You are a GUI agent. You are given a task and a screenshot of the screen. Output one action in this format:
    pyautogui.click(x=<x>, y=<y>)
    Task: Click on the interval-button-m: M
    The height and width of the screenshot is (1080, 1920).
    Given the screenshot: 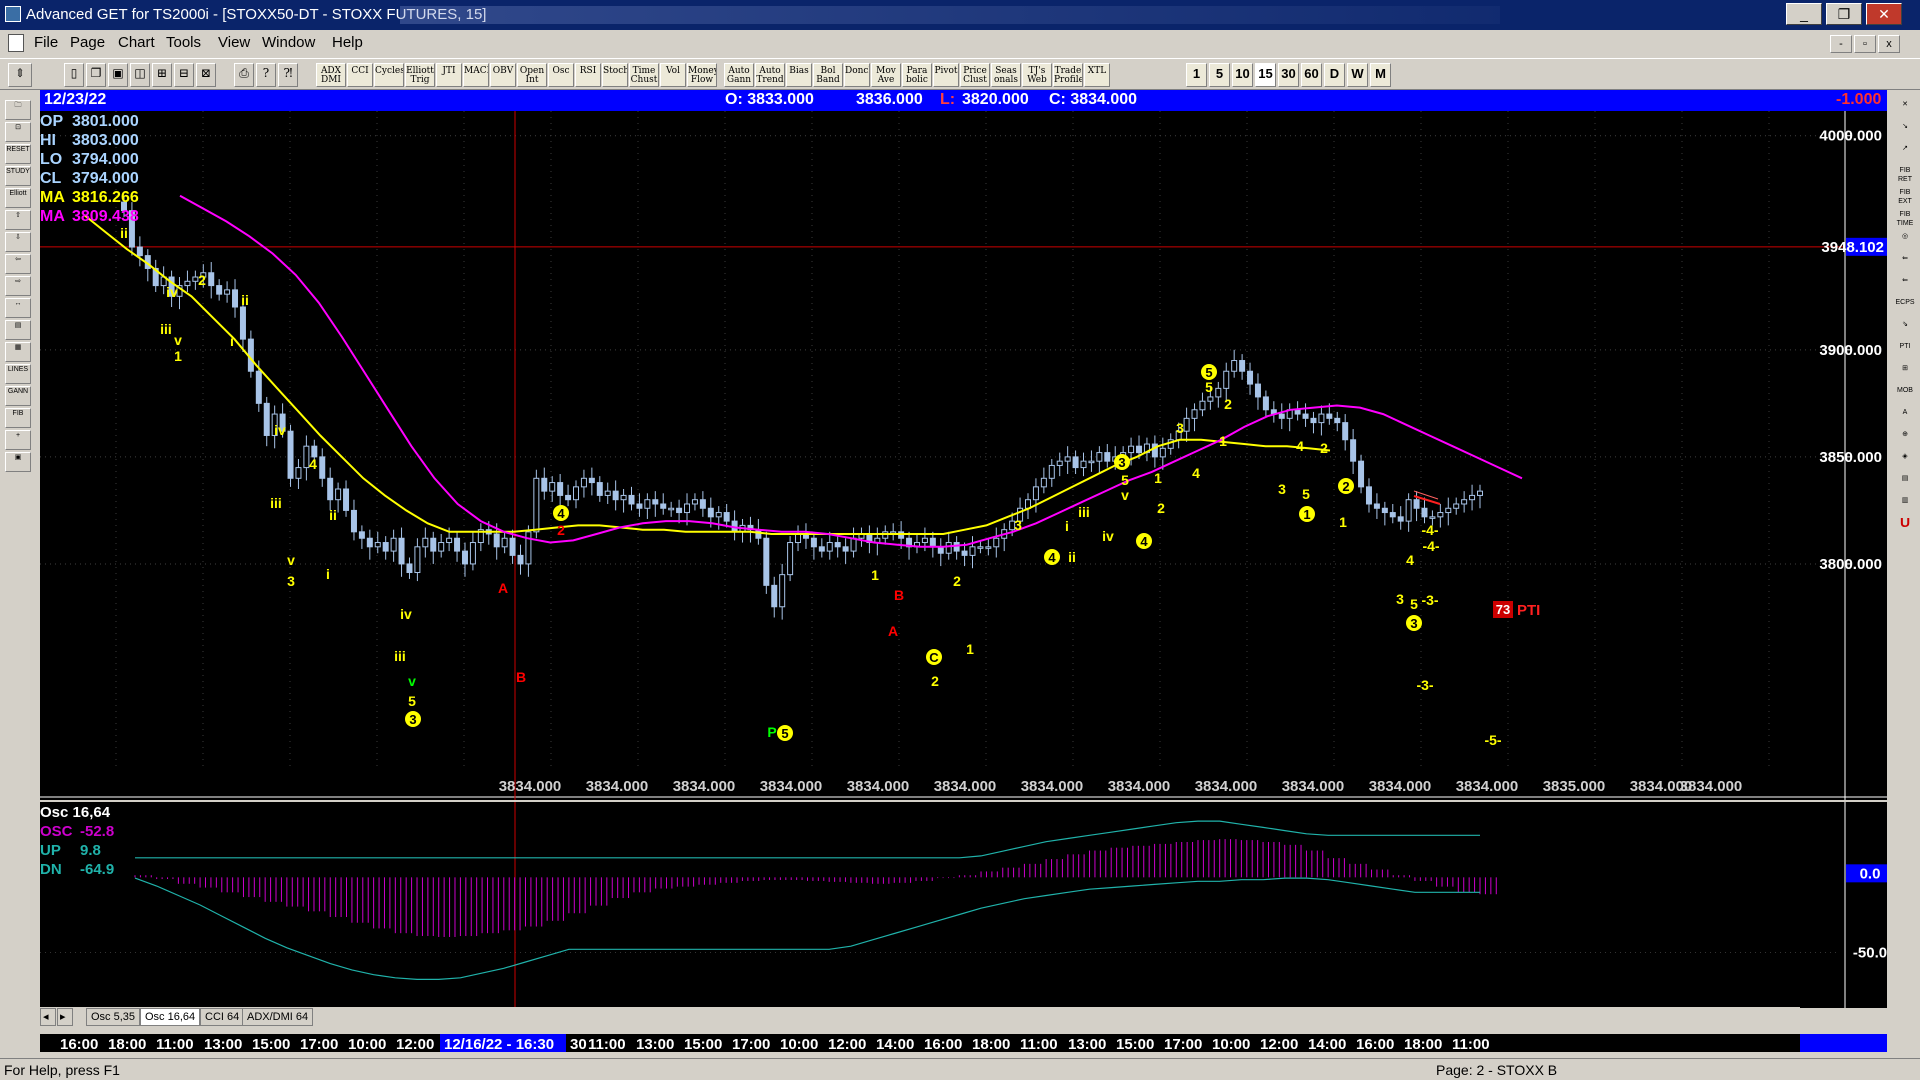 What is the action you would take?
    pyautogui.click(x=1380, y=75)
    